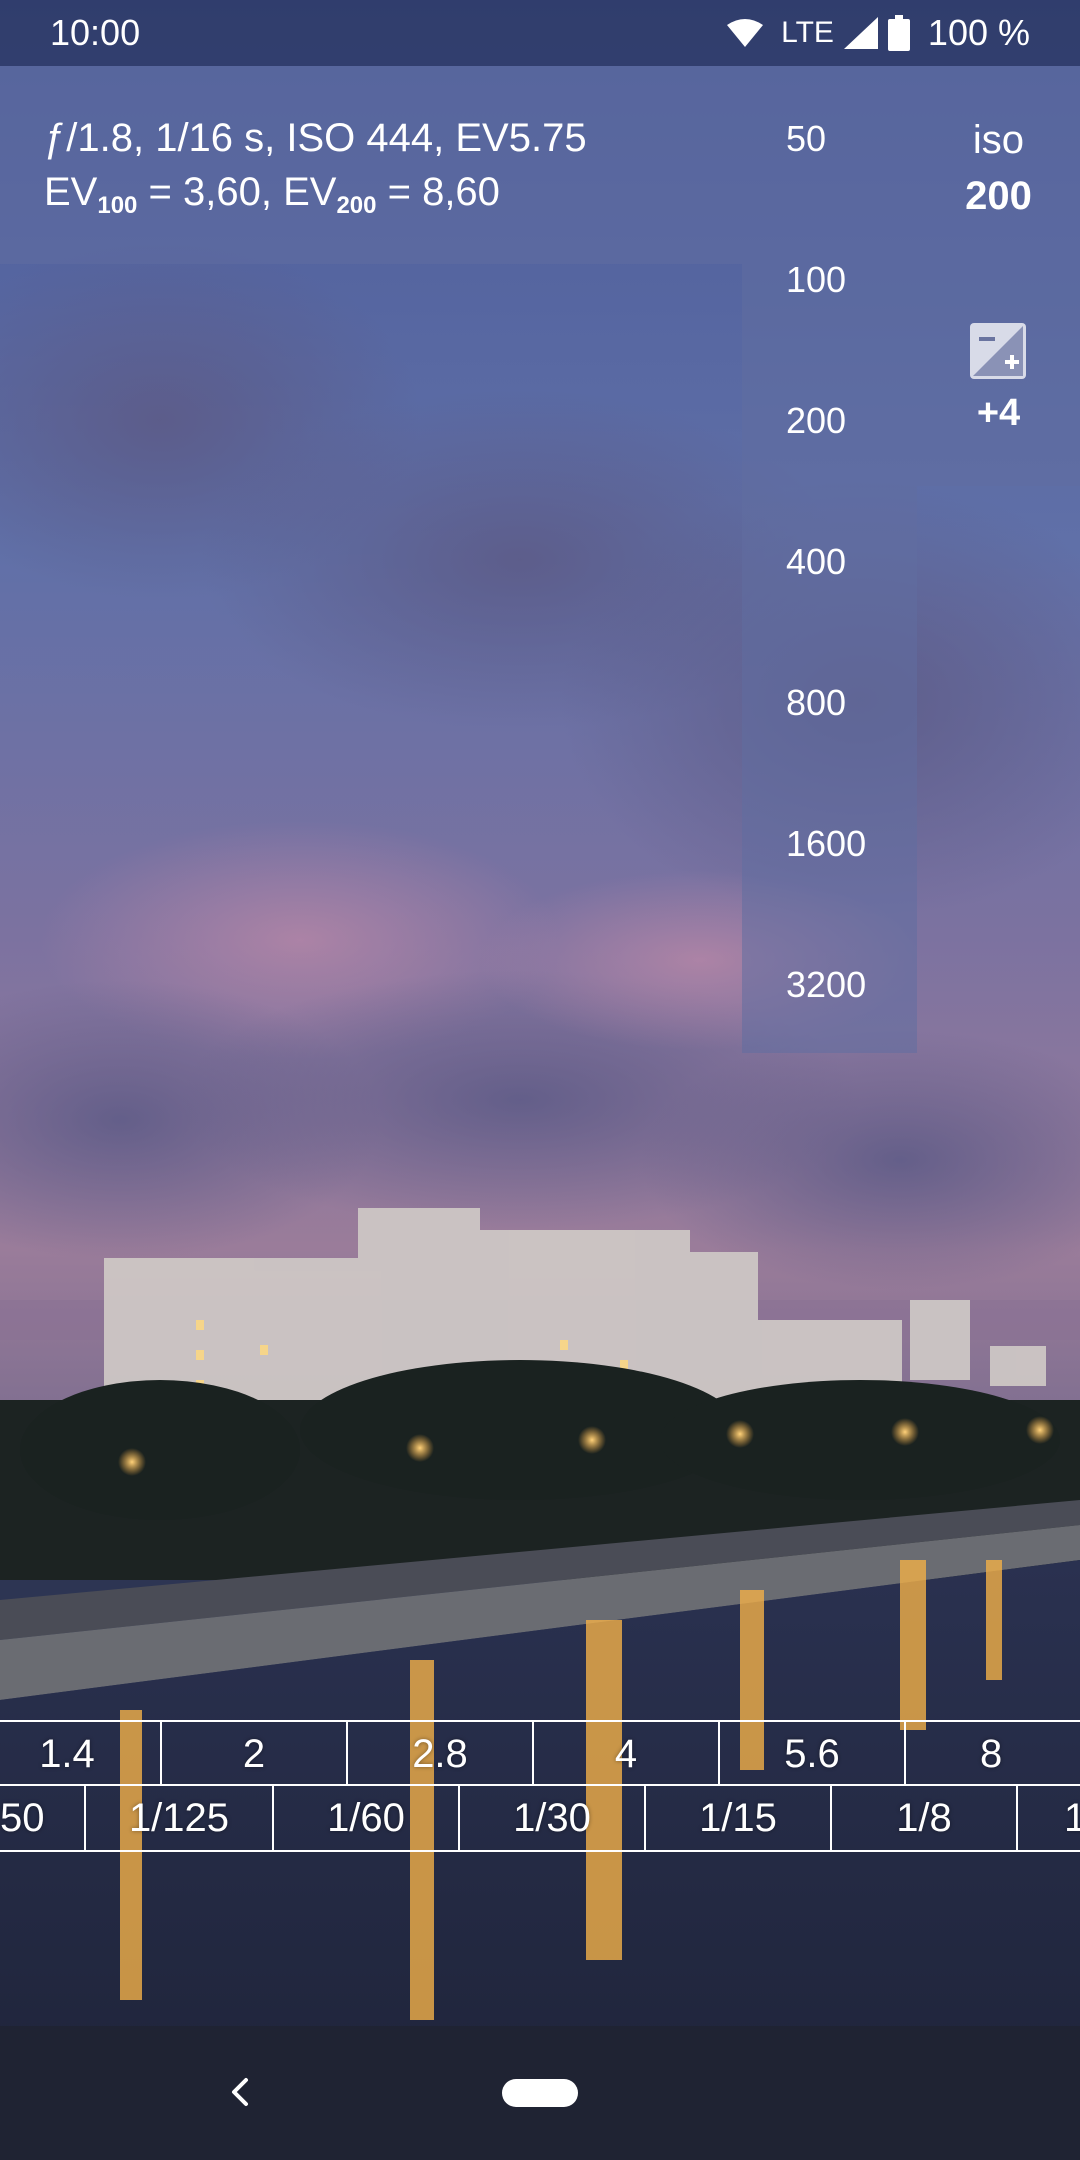  I want to click on shutter-option: 1/125, so click(178, 1818).